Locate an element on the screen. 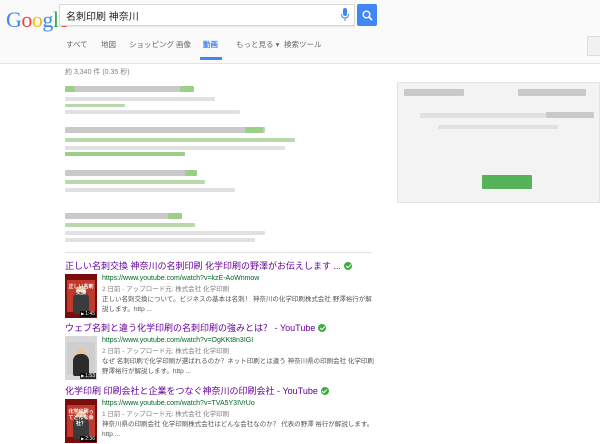 This screenshot has width=600, height=444. video-duration: 2:36 is located at coordinates (88, 439).